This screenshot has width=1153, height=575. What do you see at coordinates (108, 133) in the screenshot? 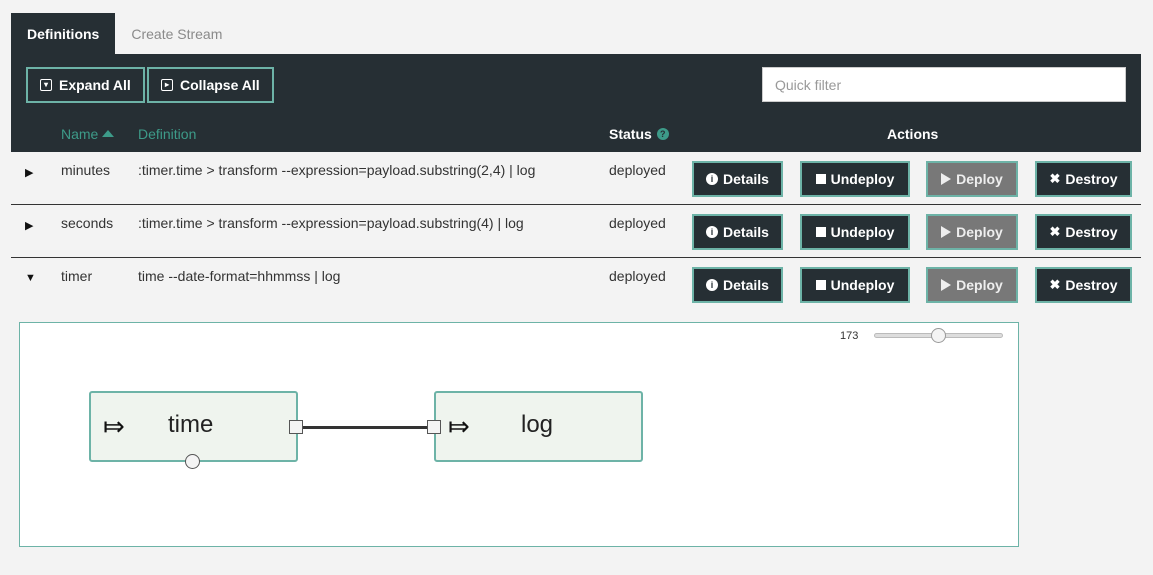
I see `sort-ascending-icon` at bounding box center [108, 133].